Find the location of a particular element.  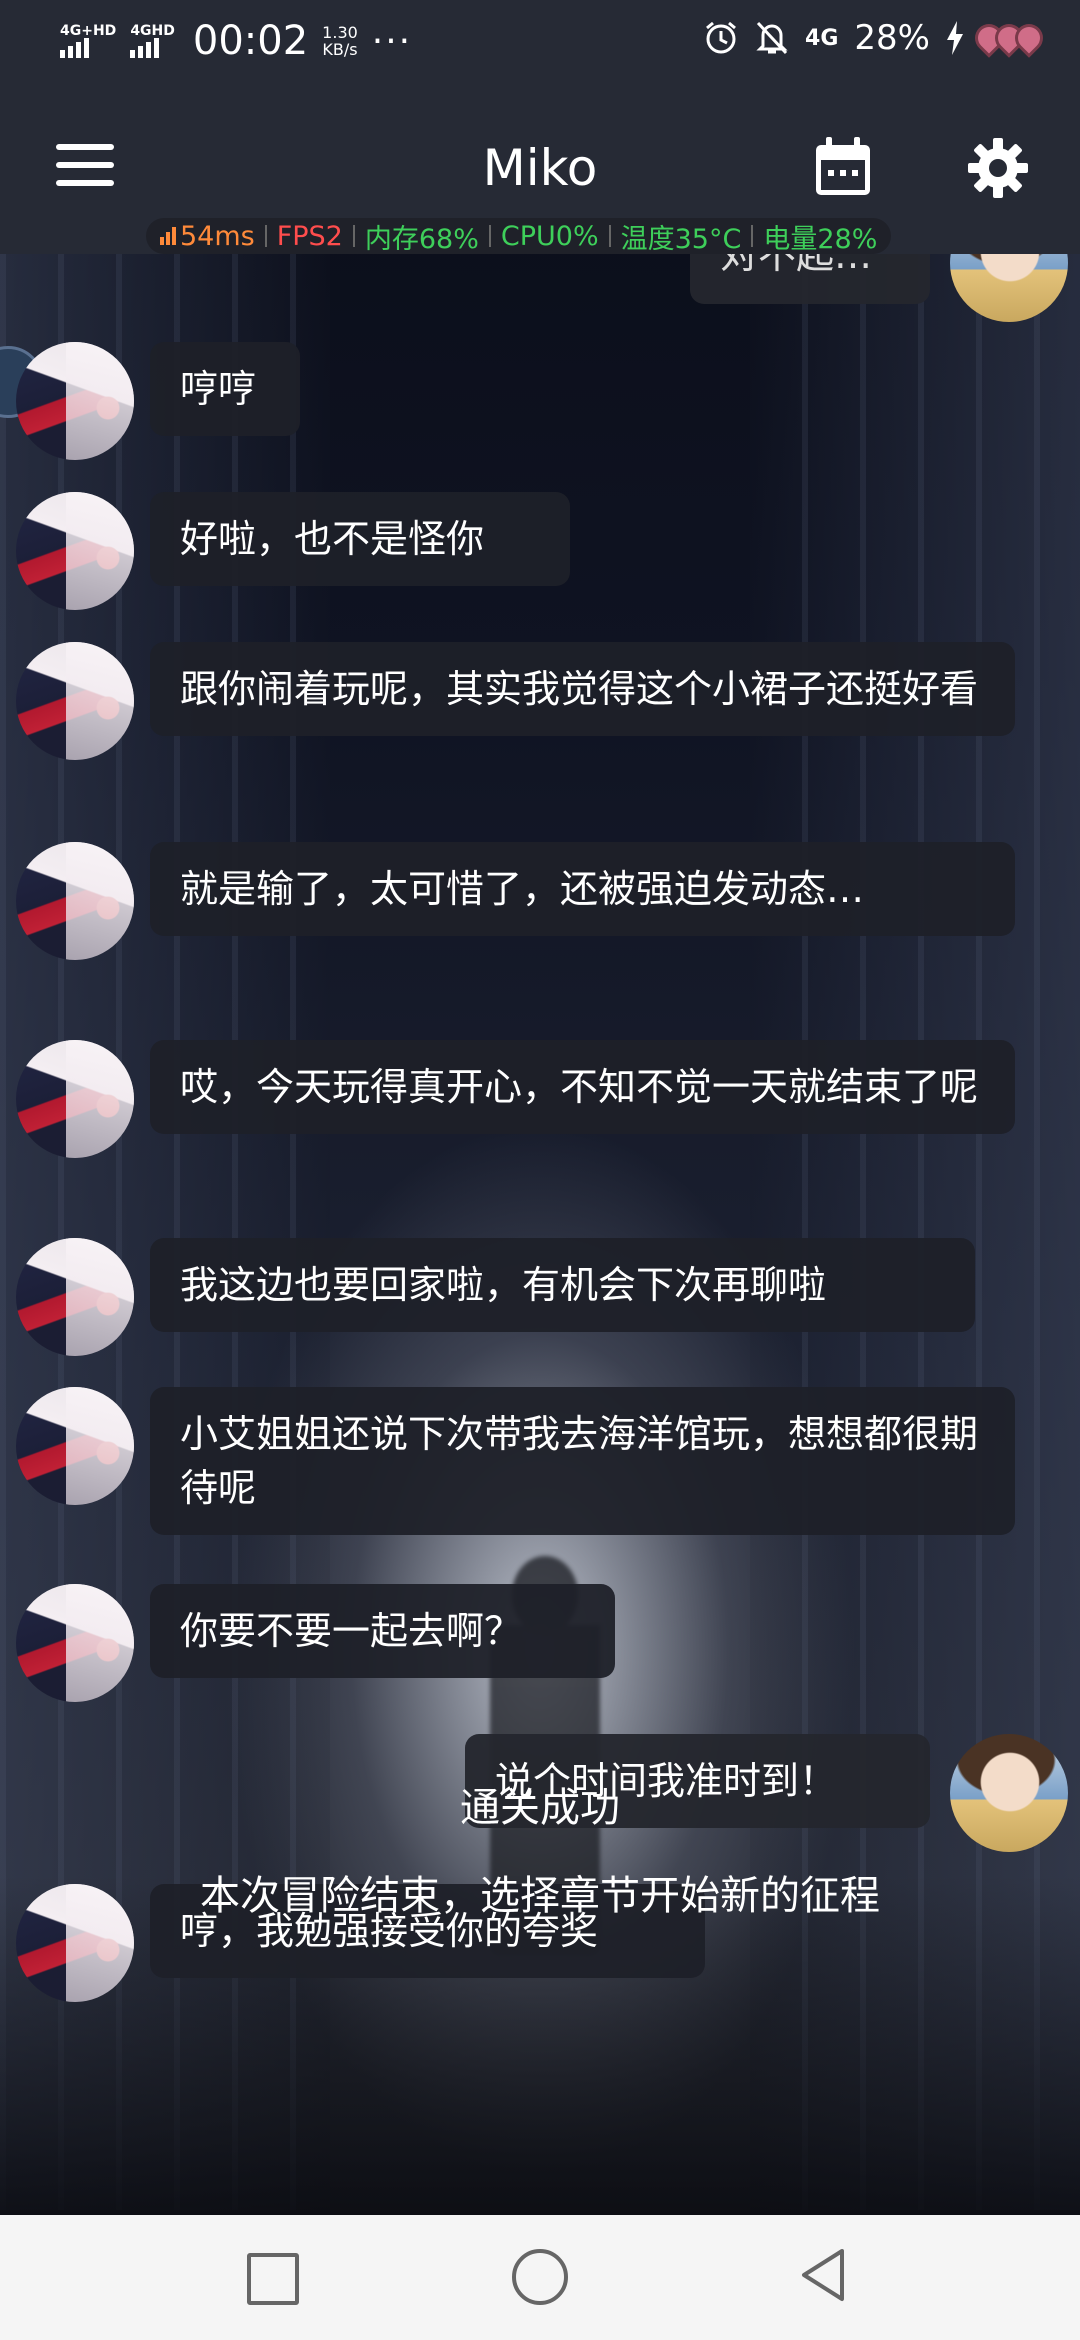

system-nav-bar is located at coordinates (540, 2277).